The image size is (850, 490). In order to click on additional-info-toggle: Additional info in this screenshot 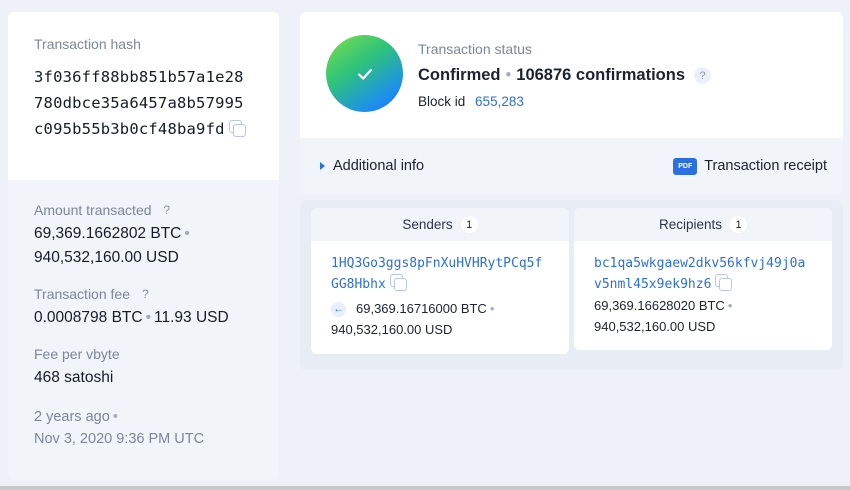, I will do `click(372, 166)`.